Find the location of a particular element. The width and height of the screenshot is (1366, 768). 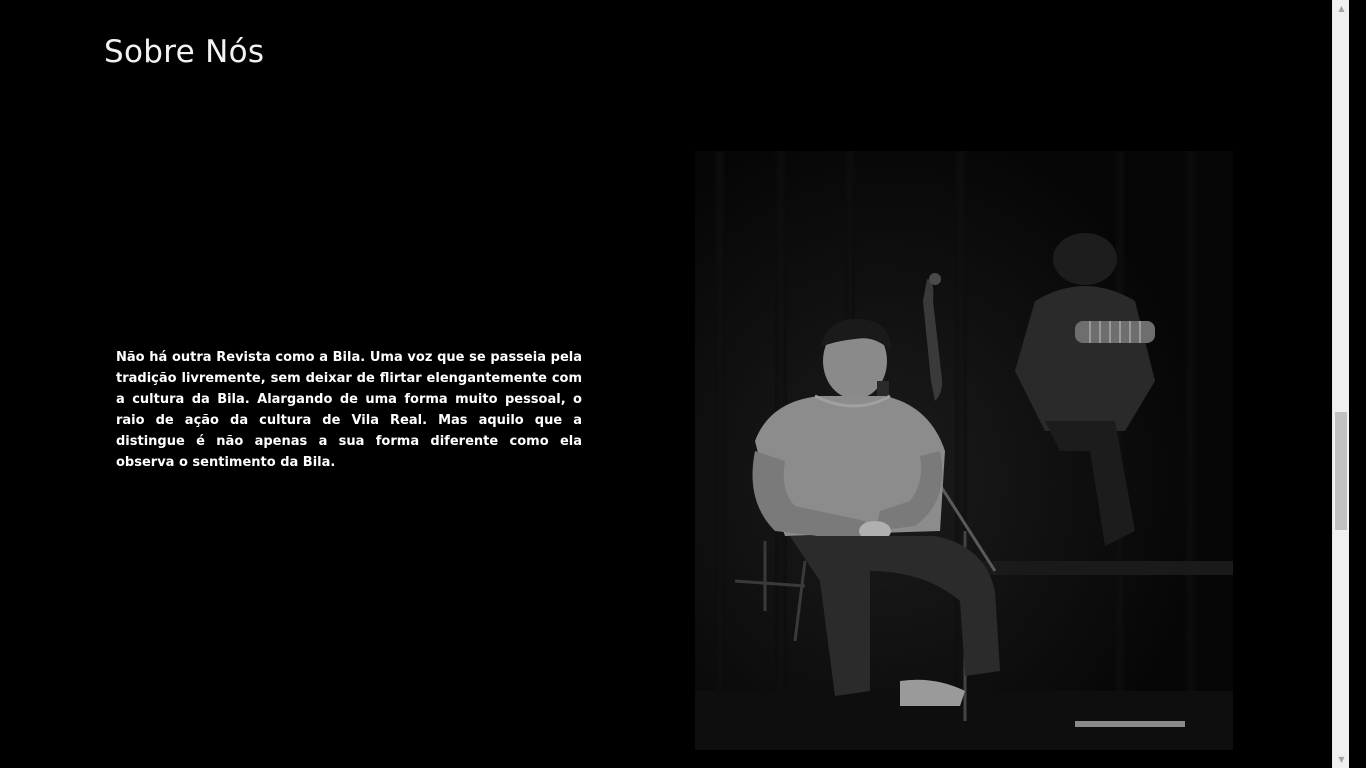

scrollbar-thumb is located at coordinates (1341, 471).